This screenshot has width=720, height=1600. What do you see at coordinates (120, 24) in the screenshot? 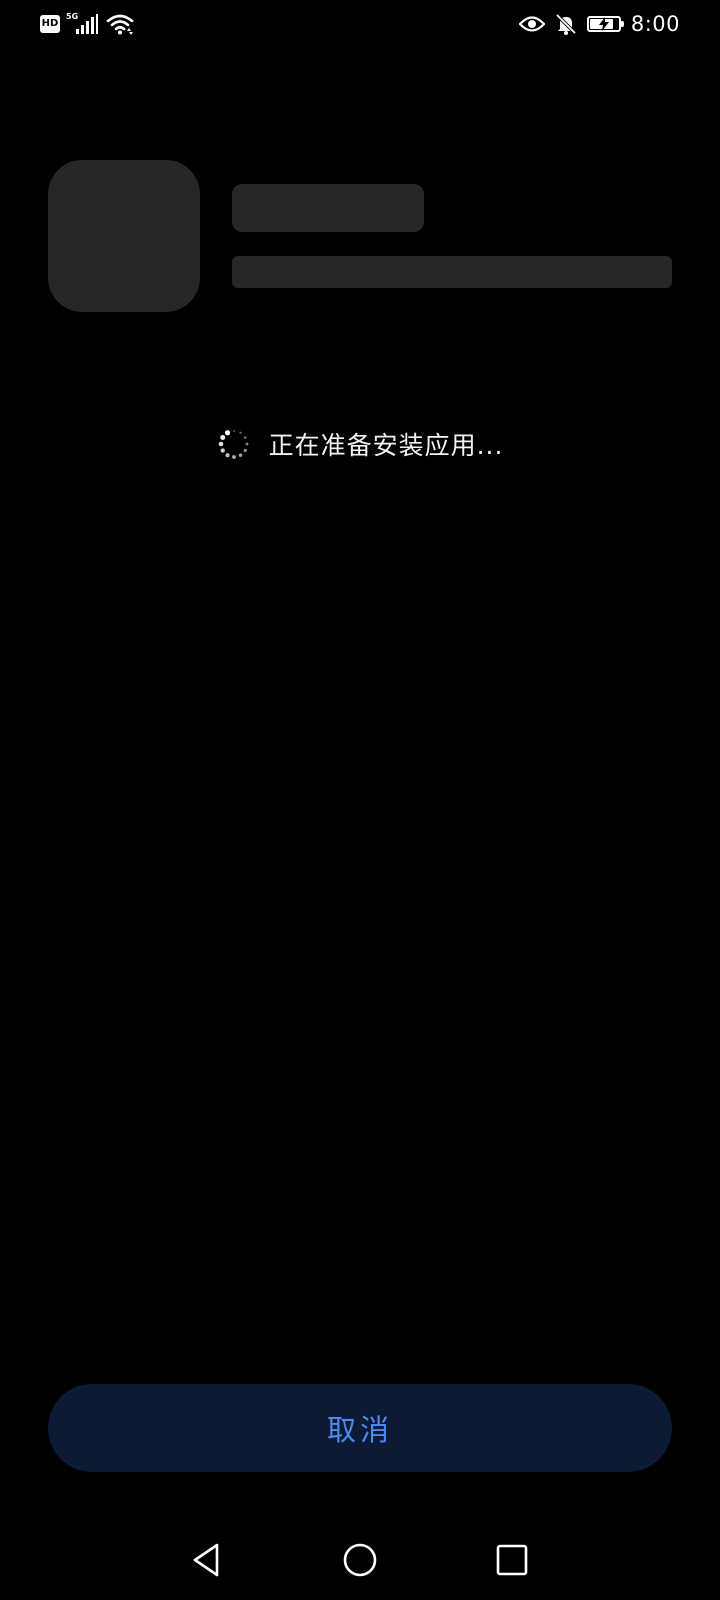
I see `wifi-icon` at bounding box center [120, 24].